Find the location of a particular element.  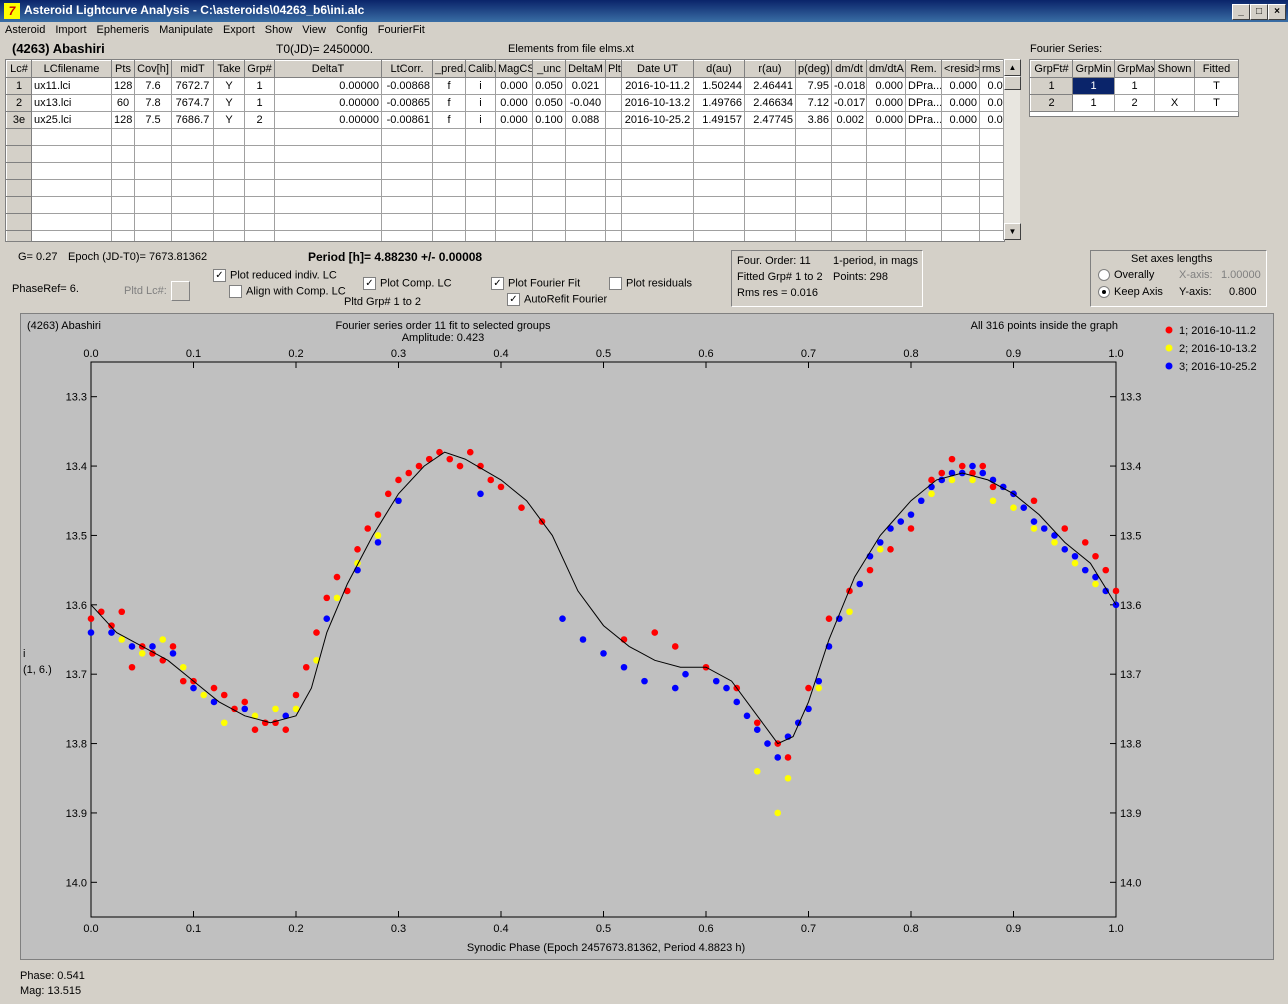

lc-header-19: dm/dt is located at coordinates (849, 69).